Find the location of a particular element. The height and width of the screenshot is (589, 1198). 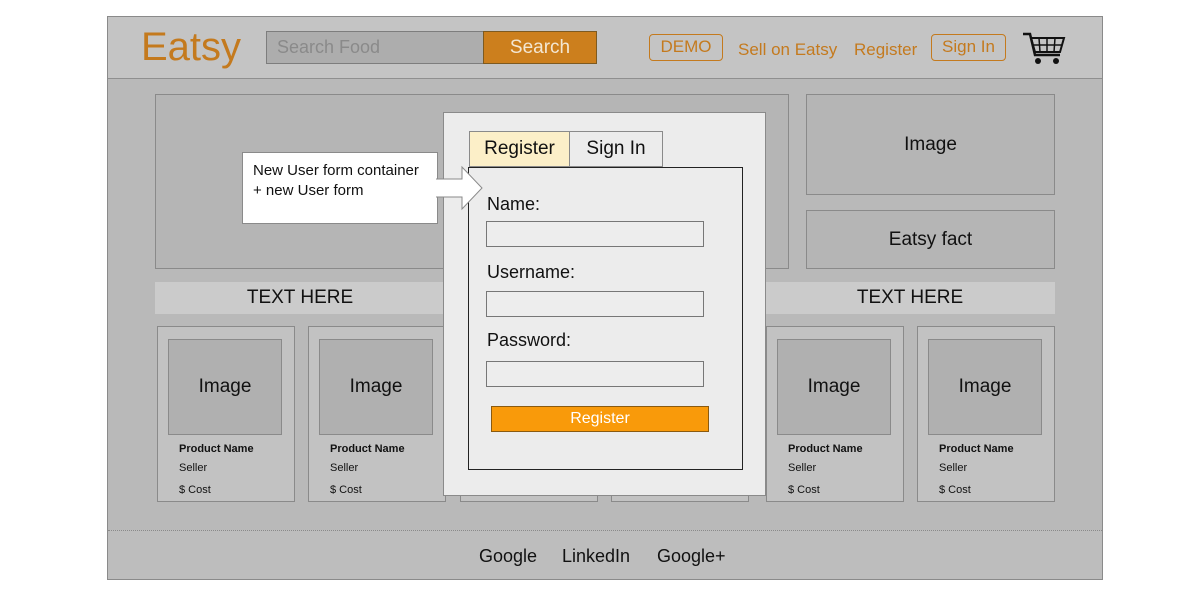

name-field is located at coordinates (595, 234).